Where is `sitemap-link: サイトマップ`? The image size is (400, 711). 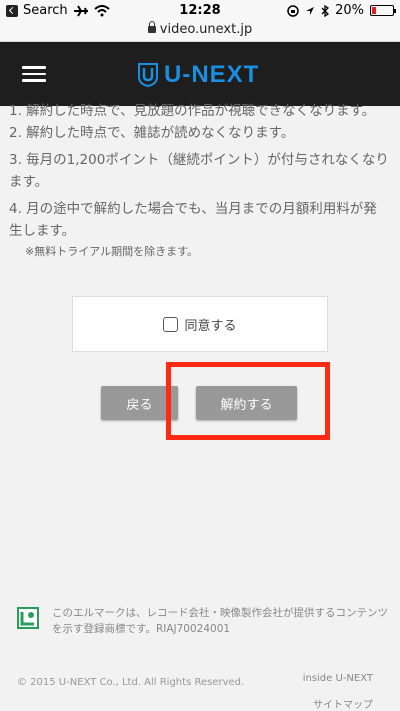 sitemap-link: サイトマップ is located at coordinates (343, 703).